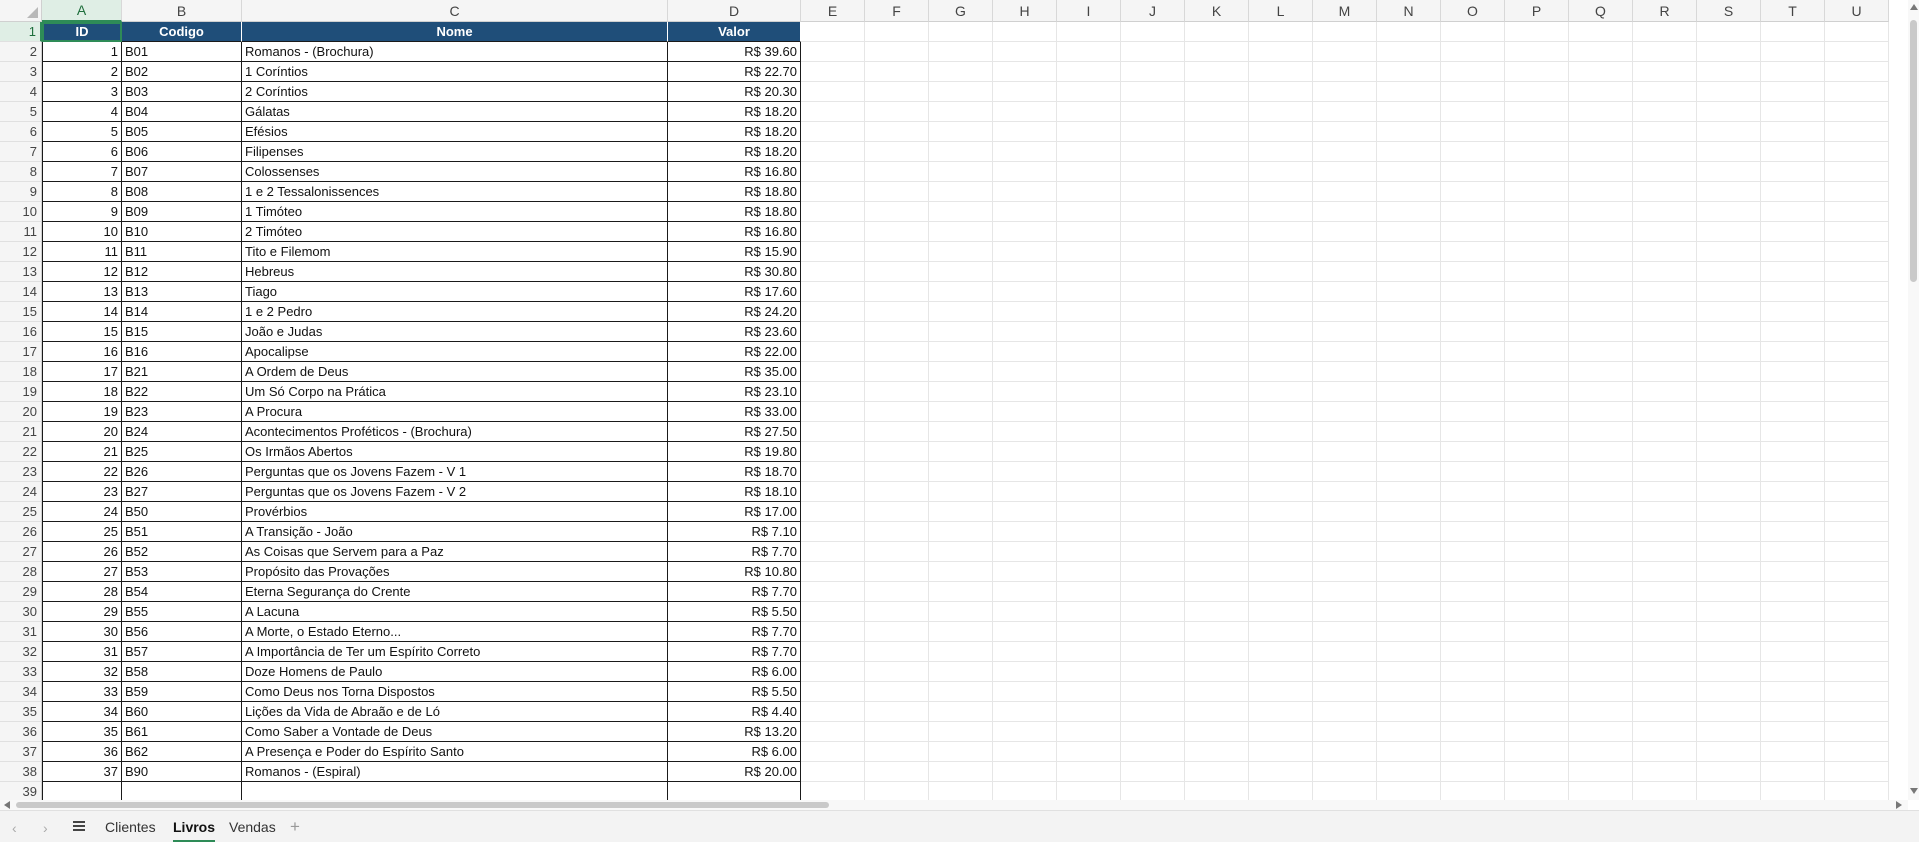  What do you see at coordinates (82, 732) in the screenshot?
I see `id-cell: 35` at bounding box center [82, 732].